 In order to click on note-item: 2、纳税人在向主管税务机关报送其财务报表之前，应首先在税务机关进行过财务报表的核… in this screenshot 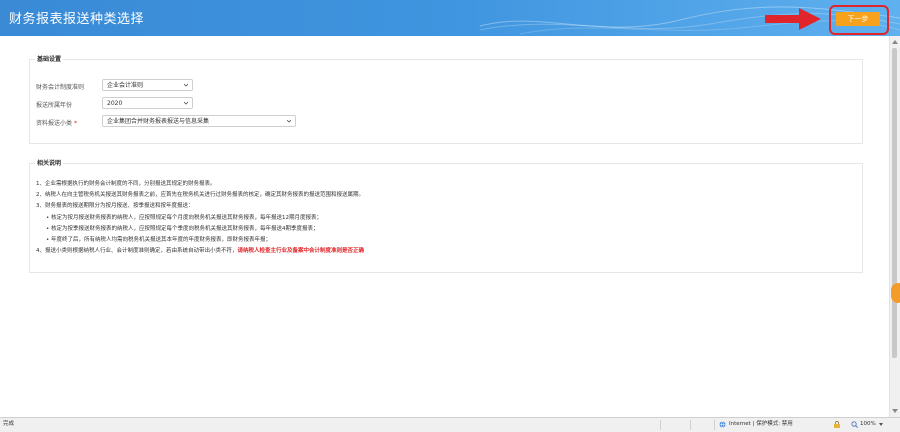, I will do `click(200, 195)`.